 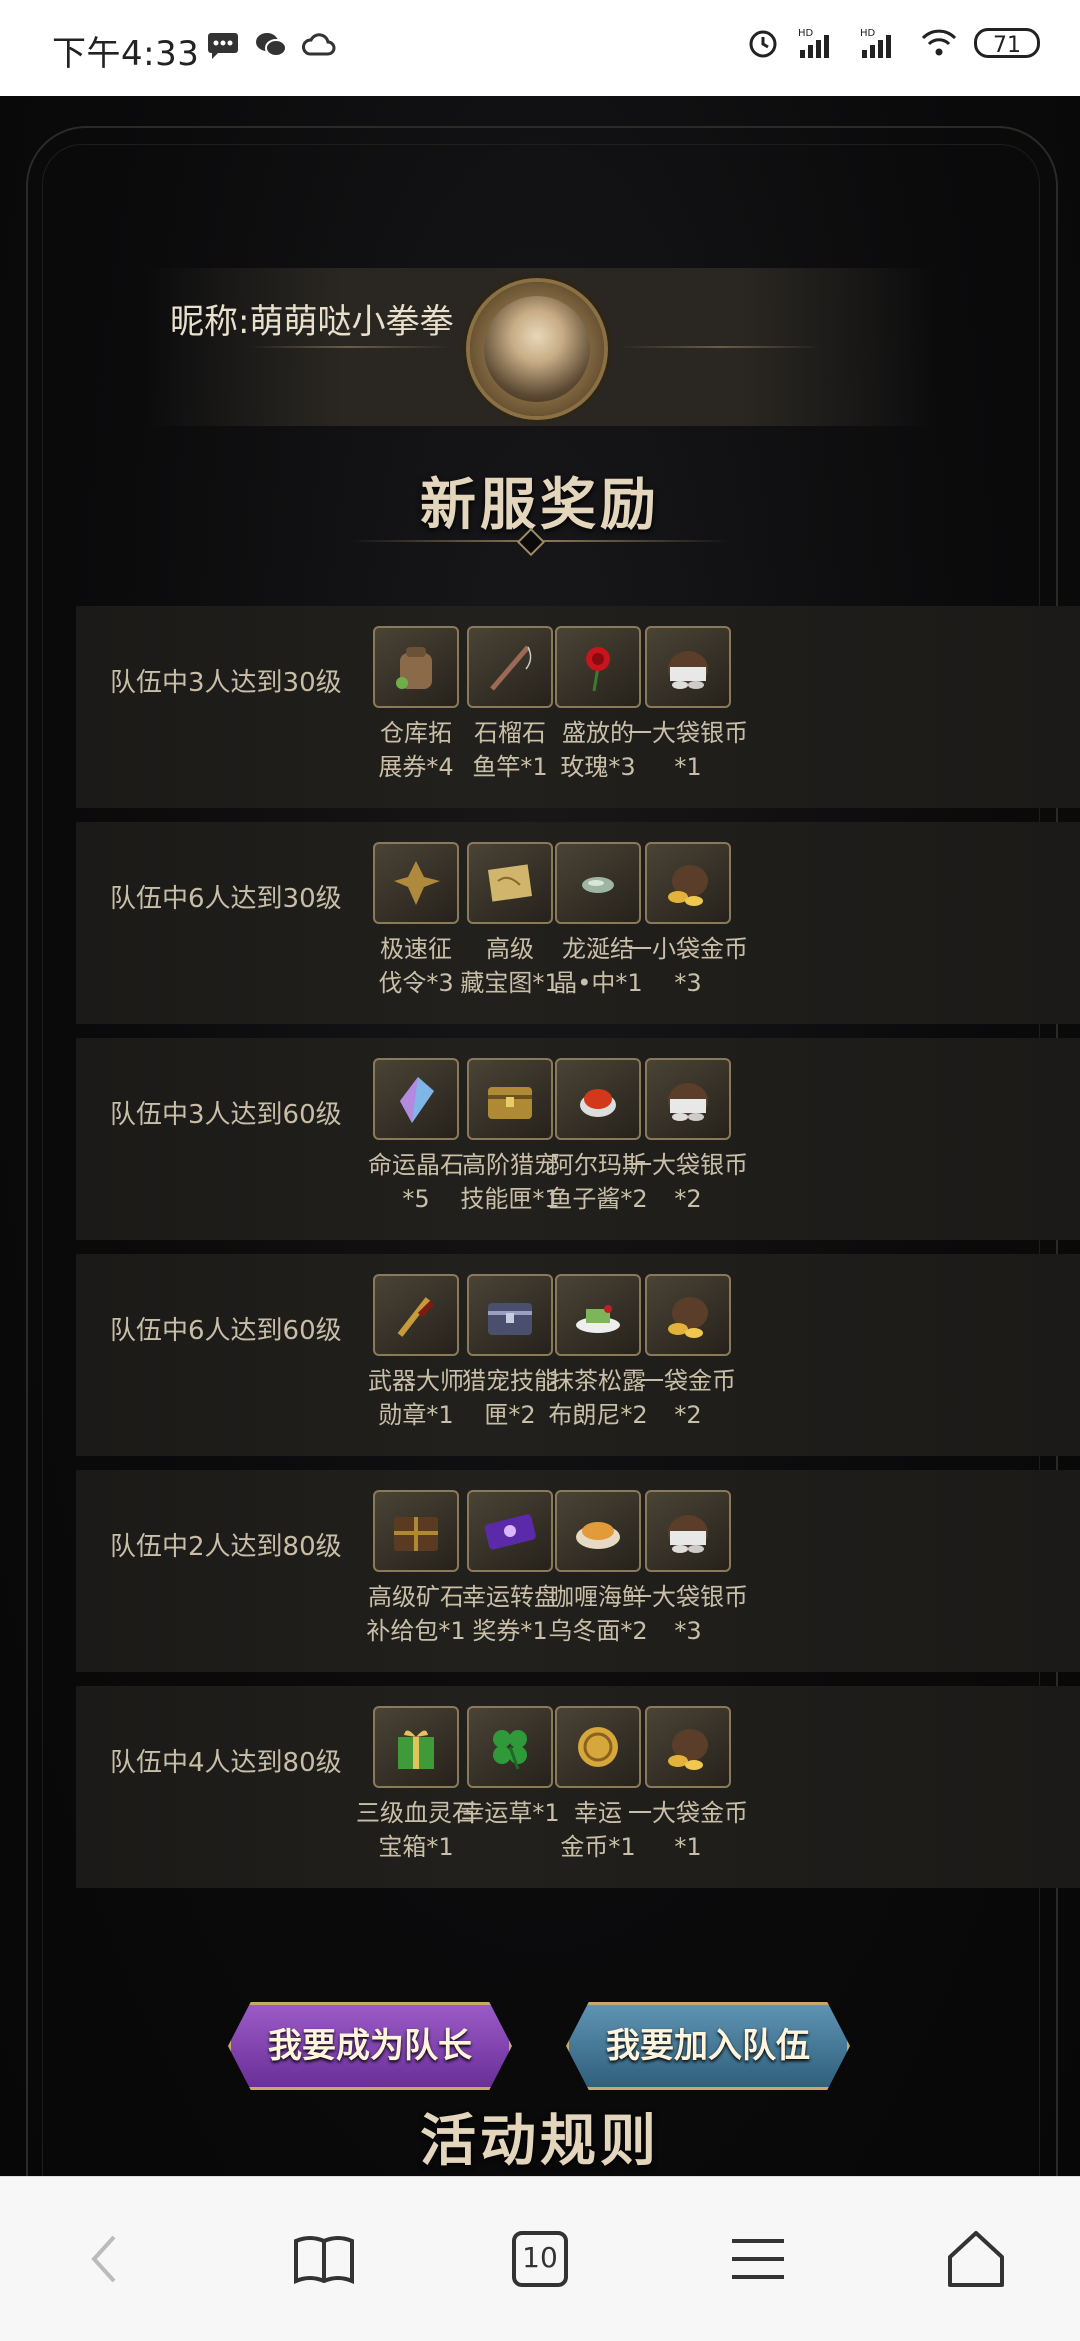 I want to click on banner-divider-right, so click(x=720, y=347).